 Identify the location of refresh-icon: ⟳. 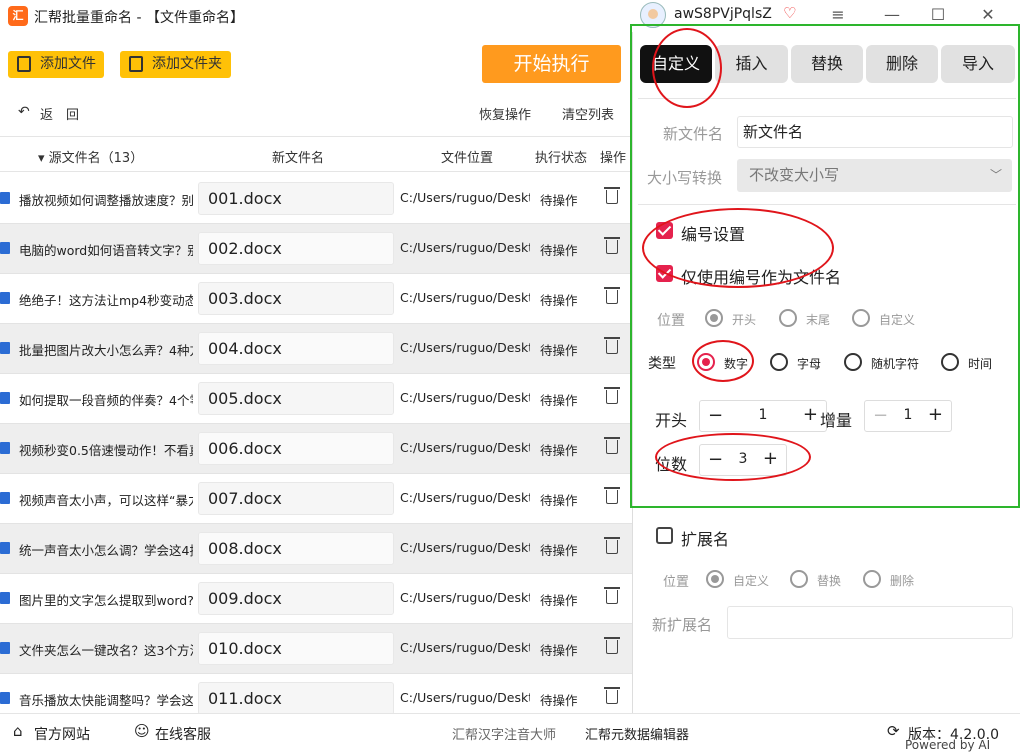
(893, 731).